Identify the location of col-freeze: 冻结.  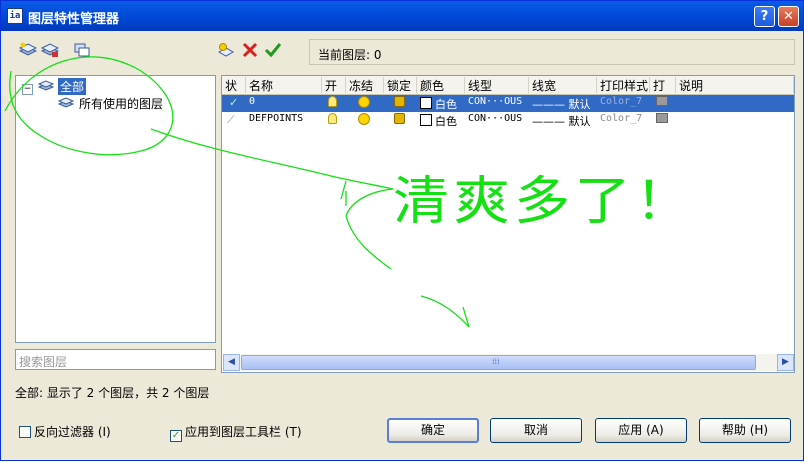
(365, 85).